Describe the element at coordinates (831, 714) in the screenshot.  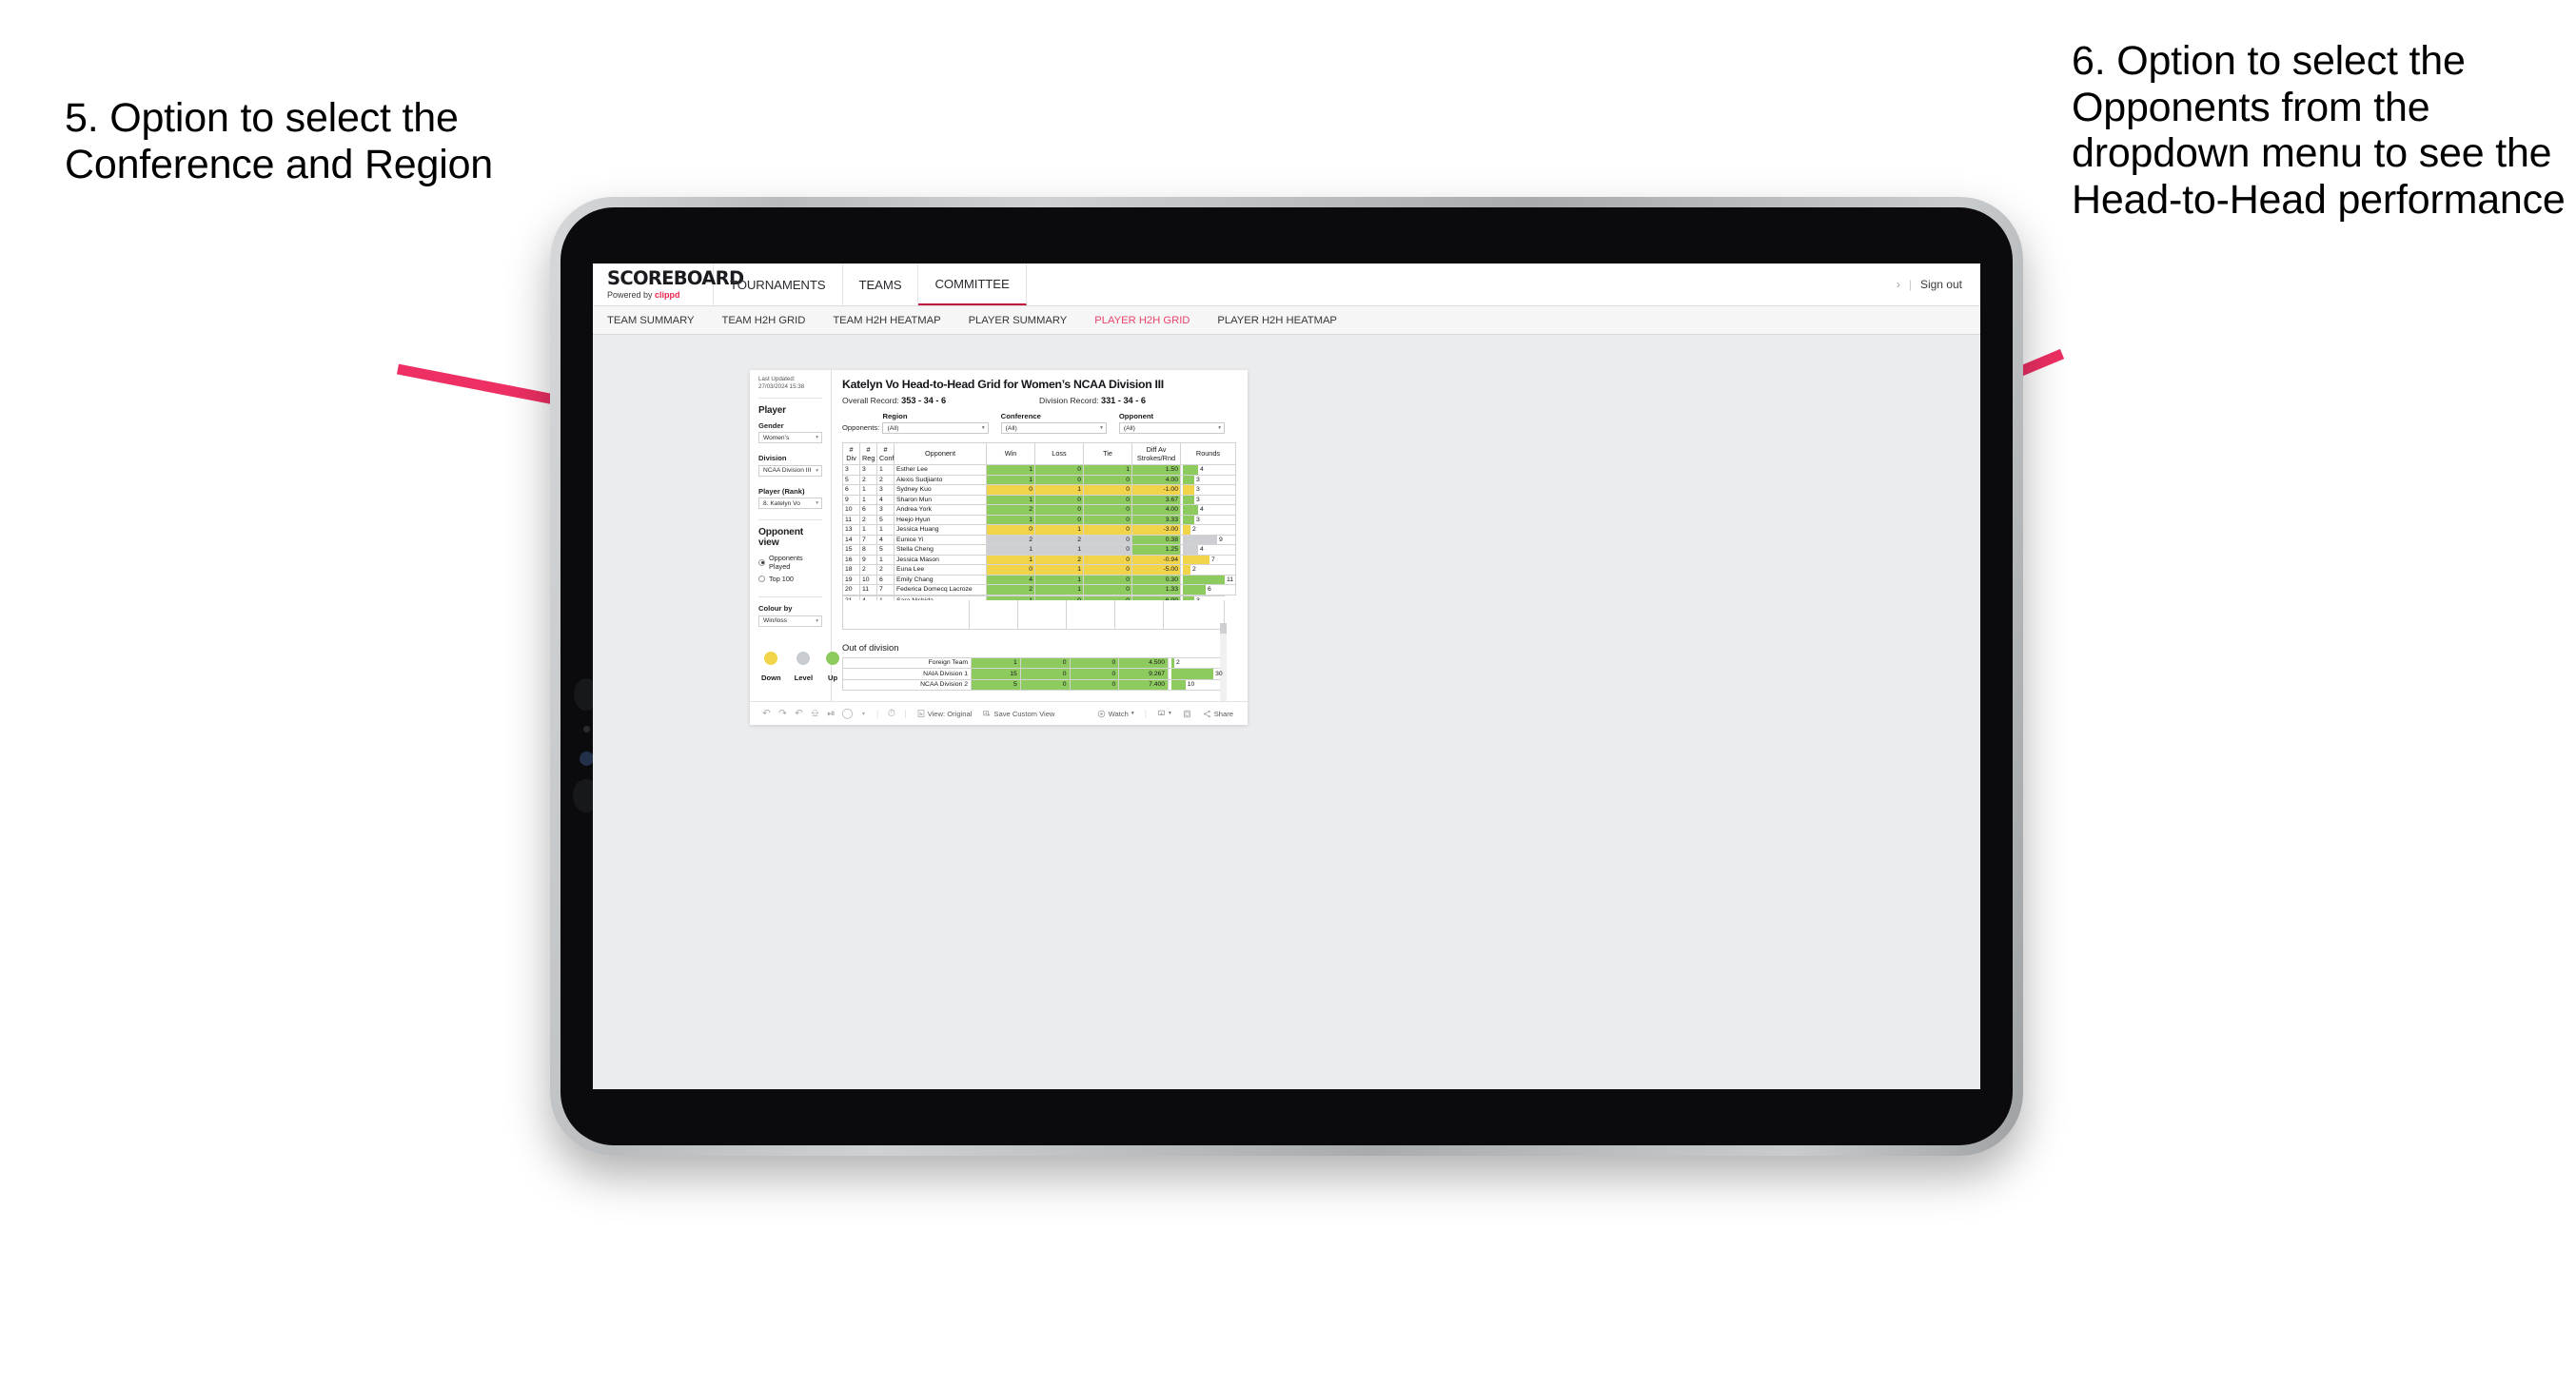
I see `pause-updates-icon: ⏯` at that location.